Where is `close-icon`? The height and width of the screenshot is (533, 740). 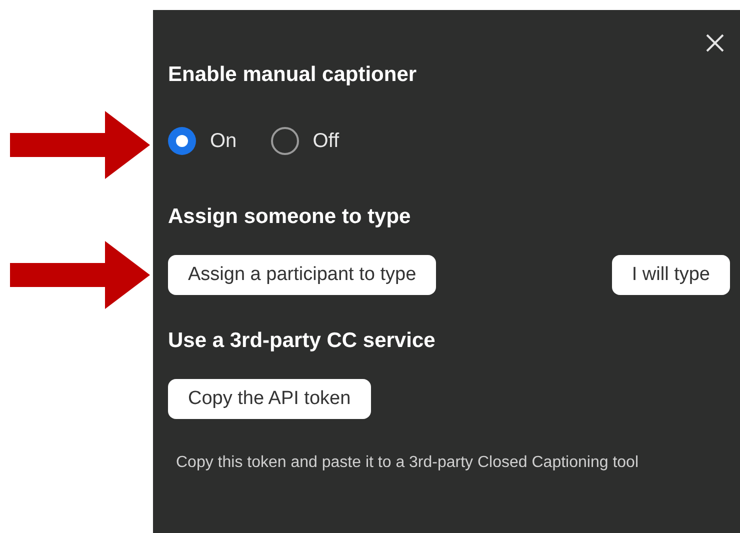
close-icon is located at coordinates (715, 43).